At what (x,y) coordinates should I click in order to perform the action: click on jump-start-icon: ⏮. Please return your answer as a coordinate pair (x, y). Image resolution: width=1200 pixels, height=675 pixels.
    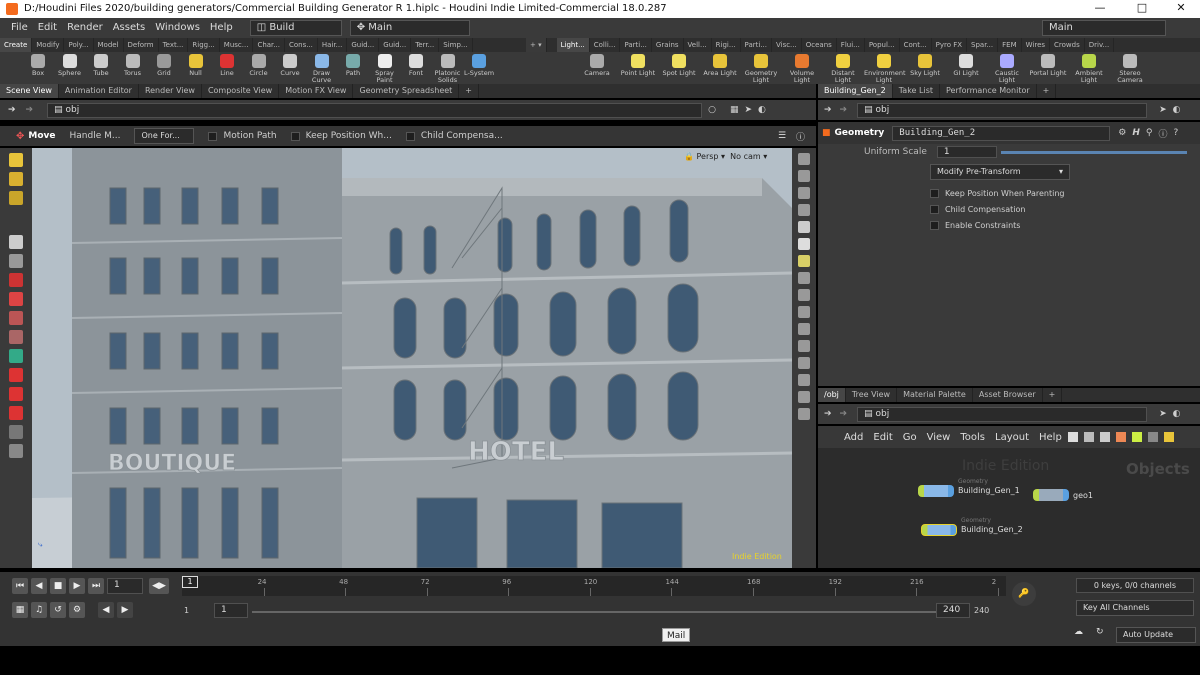
    Looking at the image, I should click on (20, 586).